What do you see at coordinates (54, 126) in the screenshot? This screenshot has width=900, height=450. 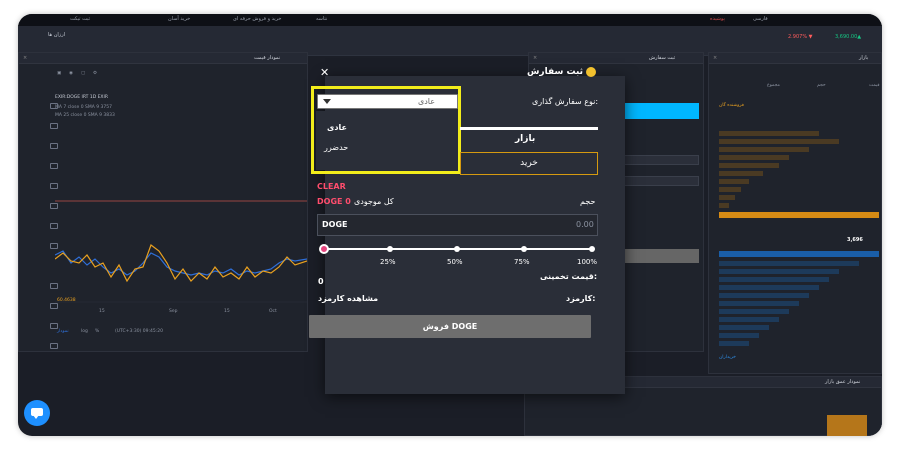 I see `trendline-icon` at bounding box center [54, 126].